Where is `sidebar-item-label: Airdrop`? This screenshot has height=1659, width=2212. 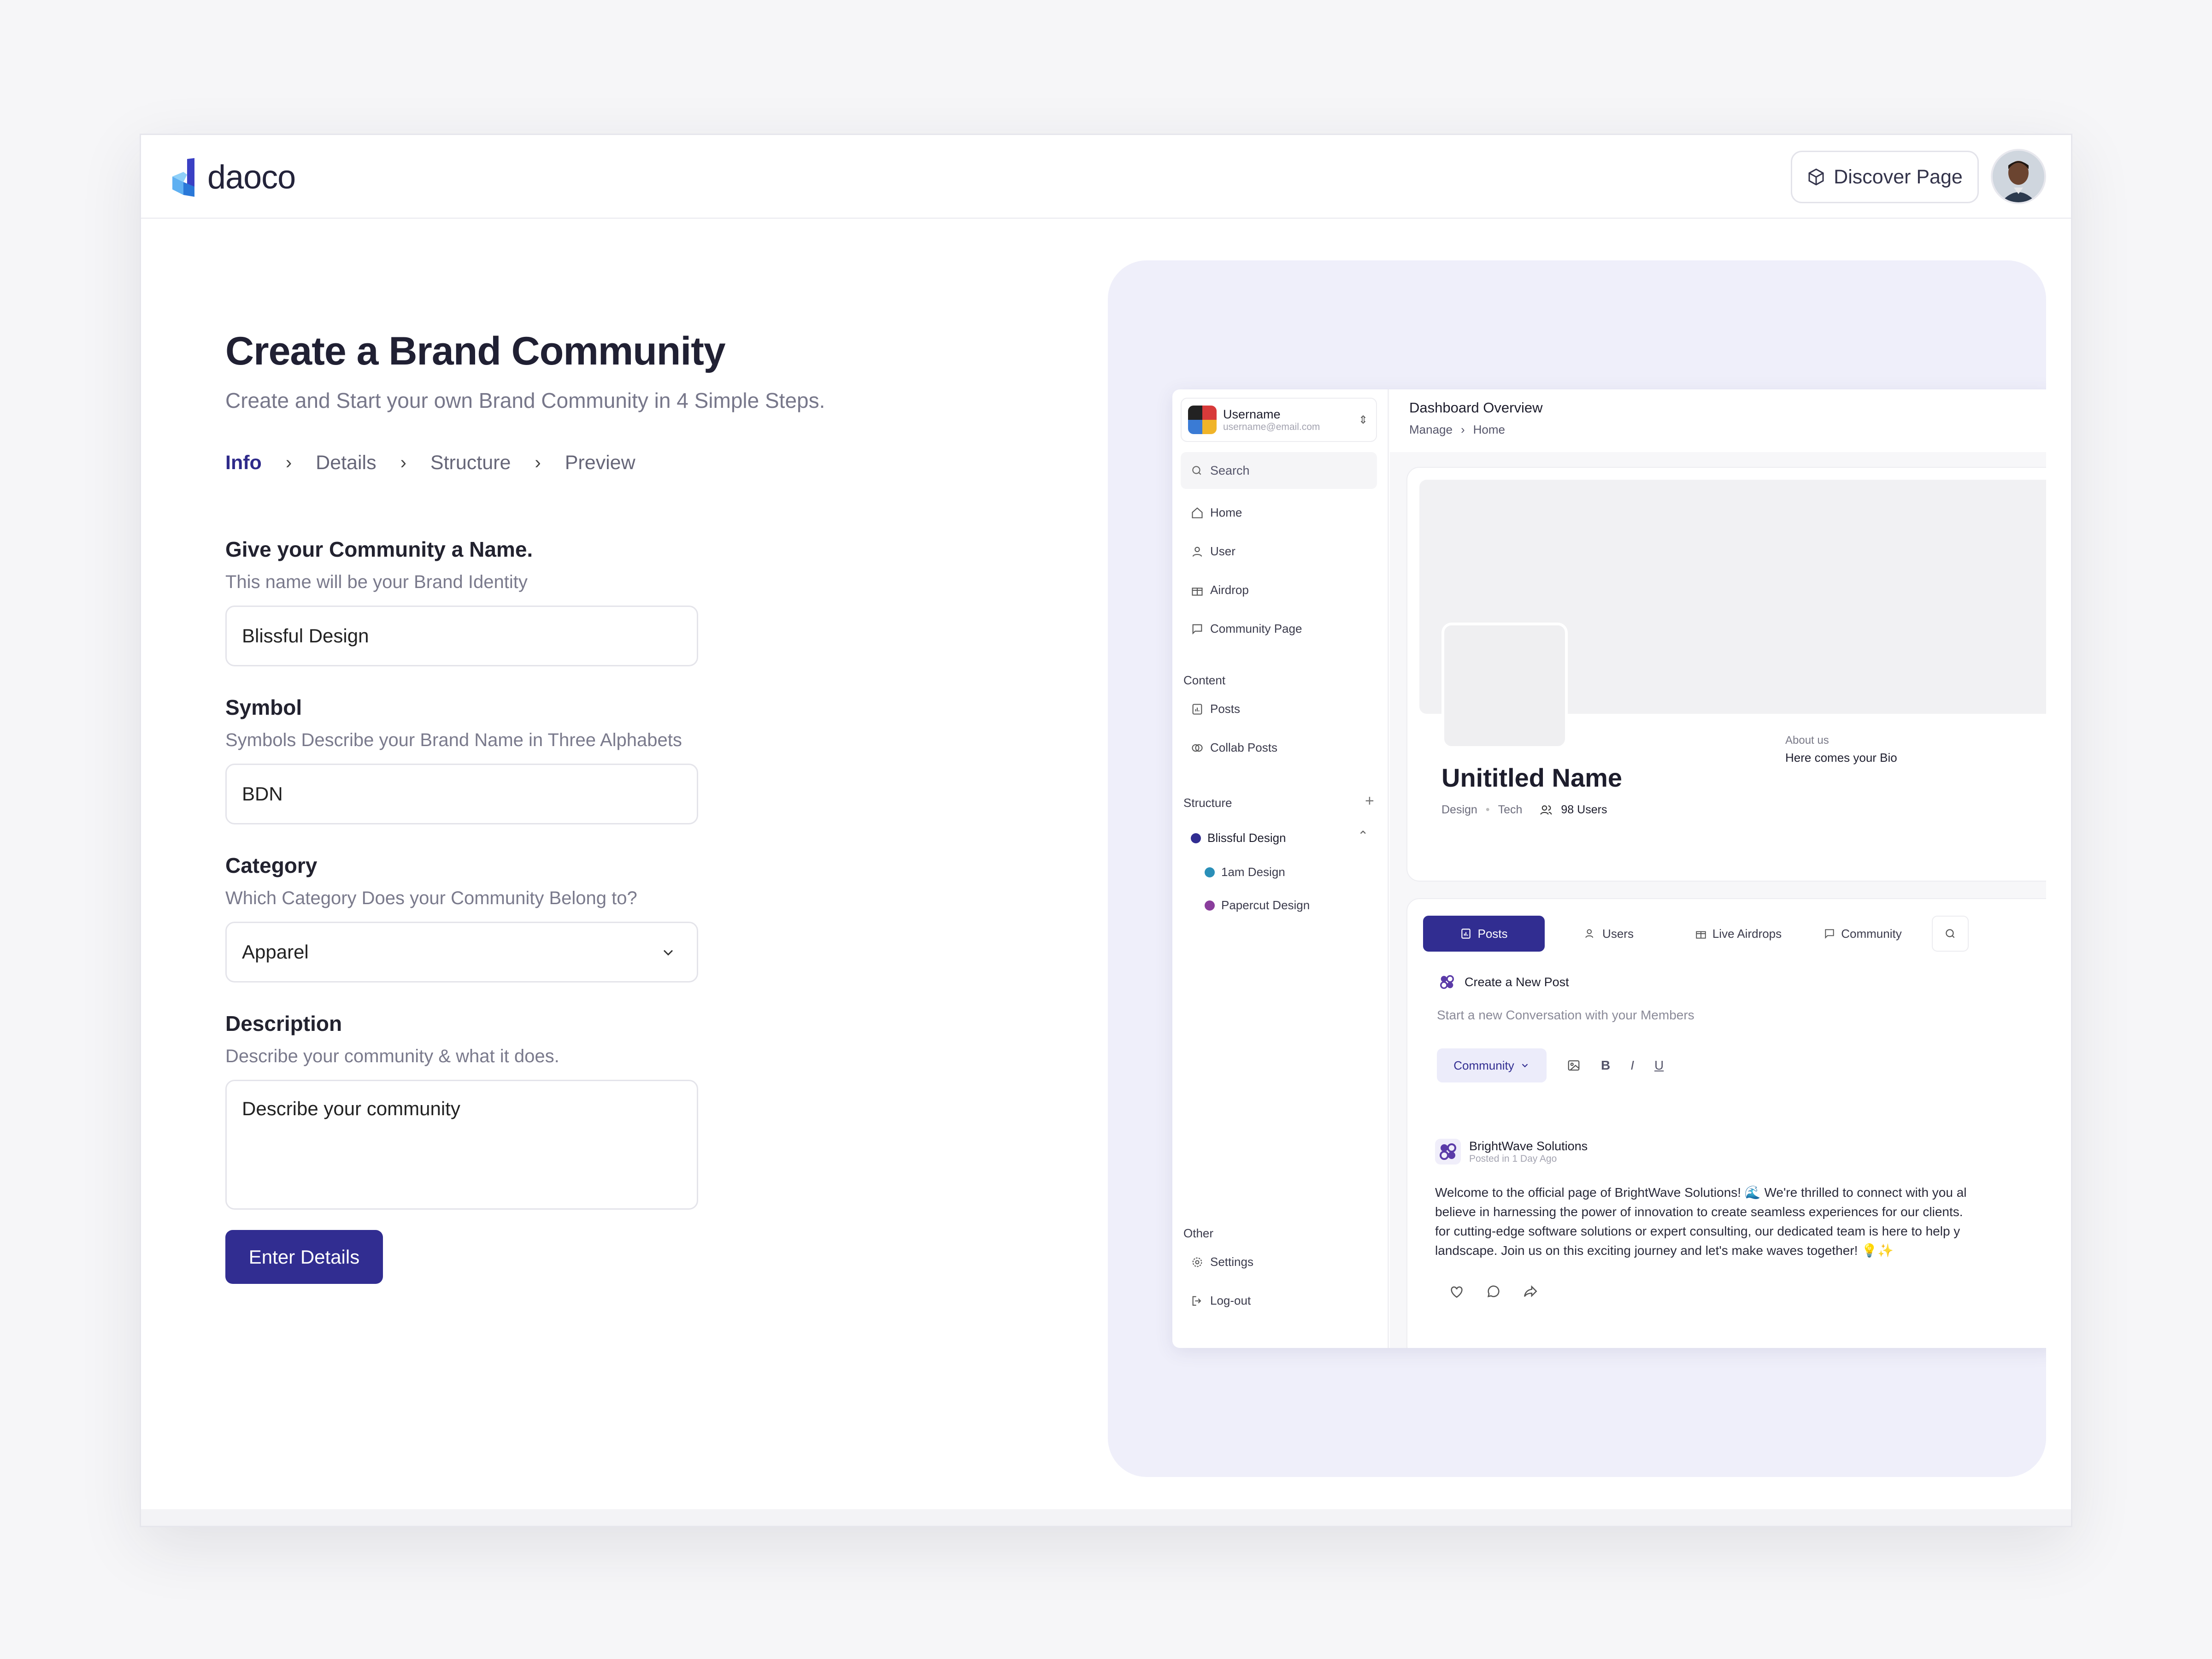 sidebar-item-label: Airdrop is located at coordinates (1229, 590).